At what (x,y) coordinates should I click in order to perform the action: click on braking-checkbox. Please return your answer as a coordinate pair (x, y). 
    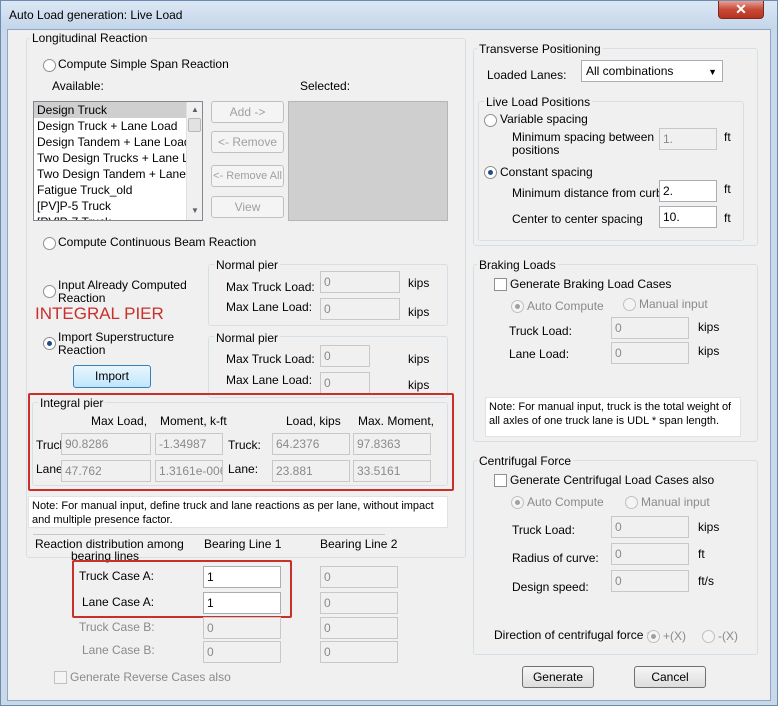
    Looking at the image, I should click on (500, 284).